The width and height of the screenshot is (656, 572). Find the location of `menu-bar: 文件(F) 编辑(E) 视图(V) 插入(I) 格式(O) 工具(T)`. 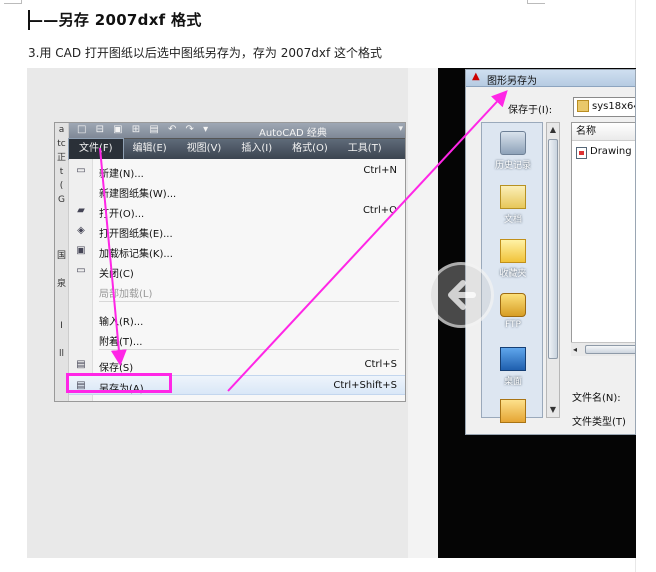

menu-bar: 文件(F) 编辑(E) 视图(V) 插入(I) 格式(O) 工具(T) is located at coordinates (236, 149).